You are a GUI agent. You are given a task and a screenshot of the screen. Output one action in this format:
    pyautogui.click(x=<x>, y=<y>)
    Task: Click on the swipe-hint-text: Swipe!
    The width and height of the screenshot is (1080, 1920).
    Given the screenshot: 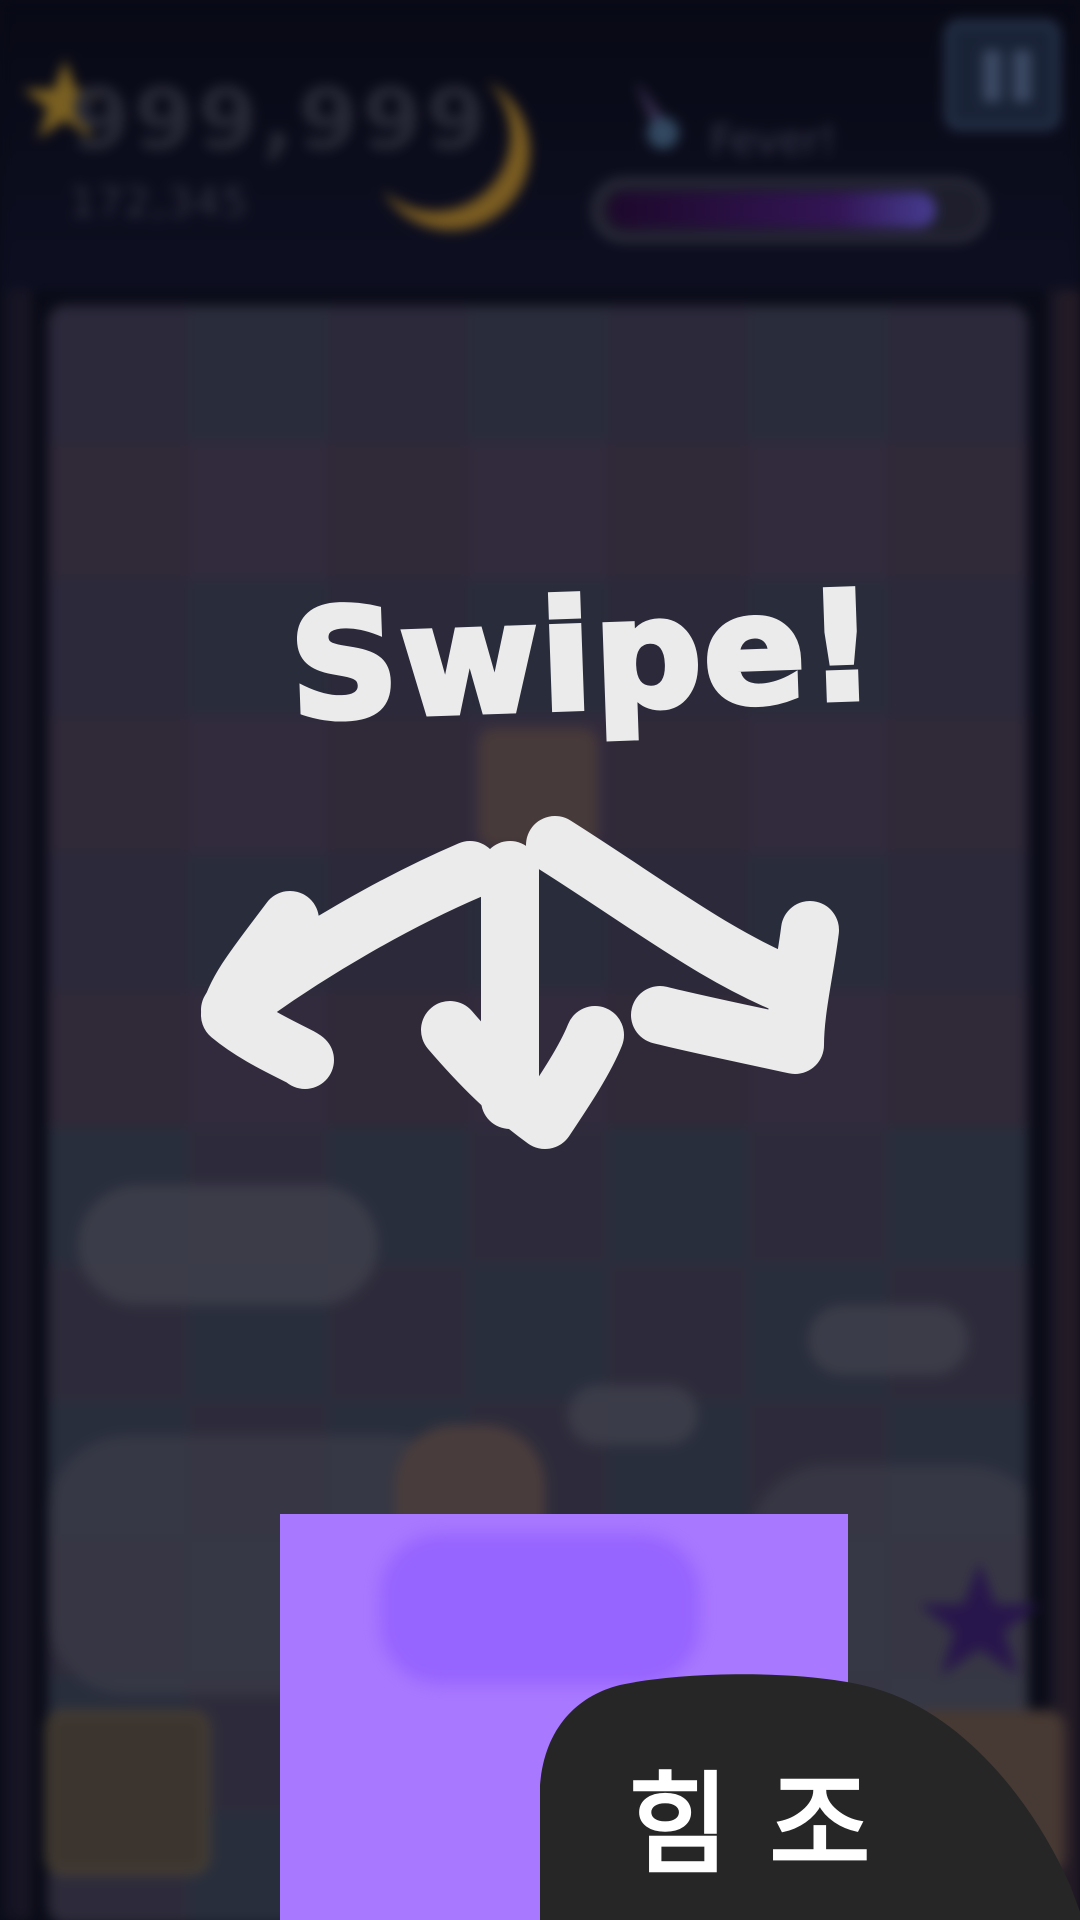 What is the action you would take?
    pyautogui.click(x=583, y=657)
    